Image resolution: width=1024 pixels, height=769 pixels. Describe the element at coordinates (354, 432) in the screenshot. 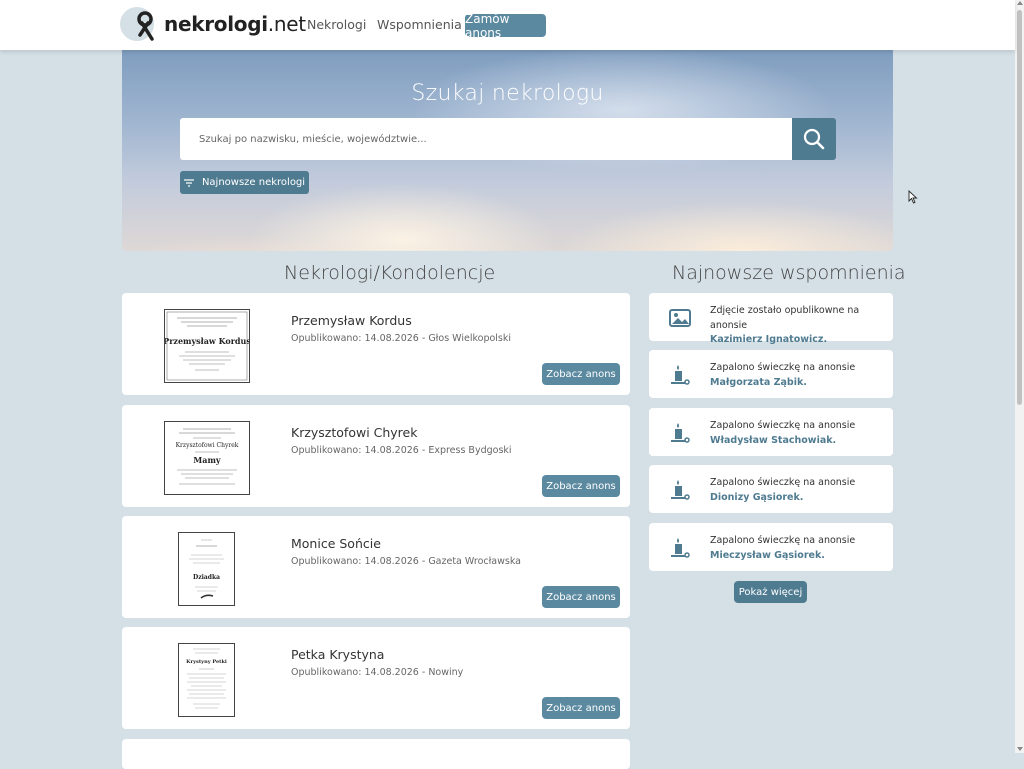

I see `obituary-name: Krzysztofowi Chyrek` at that location.